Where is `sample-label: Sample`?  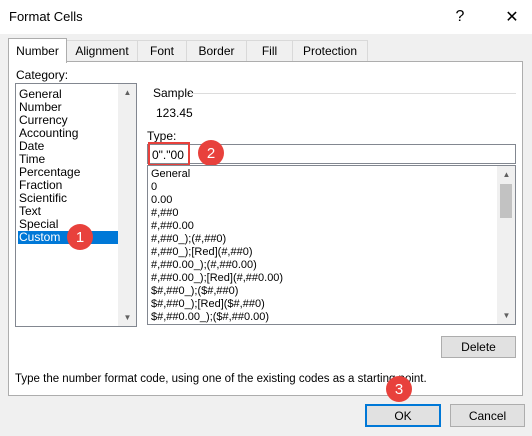
sample-label: Sample is located at coordinates (173, 93).